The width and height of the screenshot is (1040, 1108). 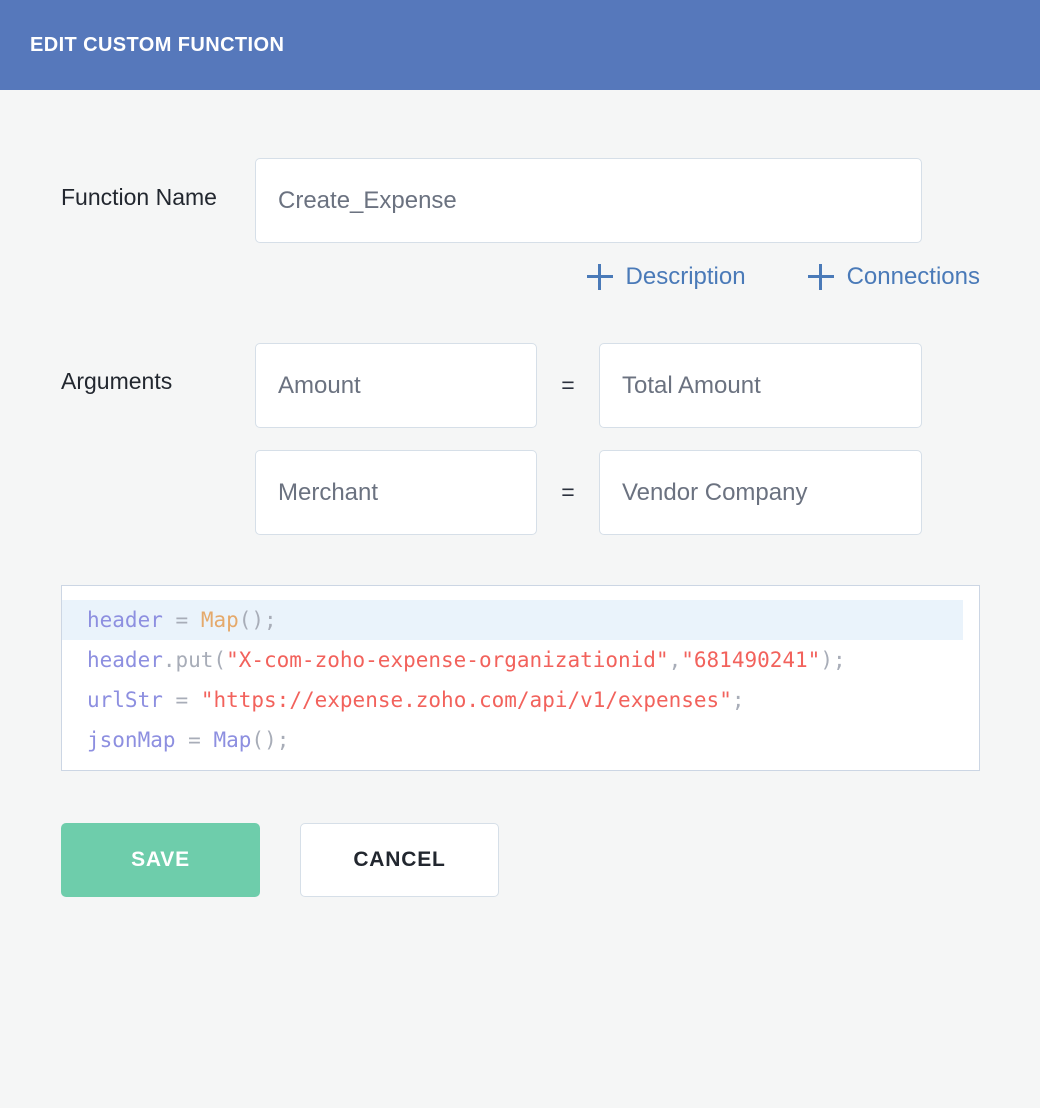 What do you see at coordinates (588, 385) in the screenshot?
I see `argument-row: Amount = Total Amount` at bounding box center [588, 385].